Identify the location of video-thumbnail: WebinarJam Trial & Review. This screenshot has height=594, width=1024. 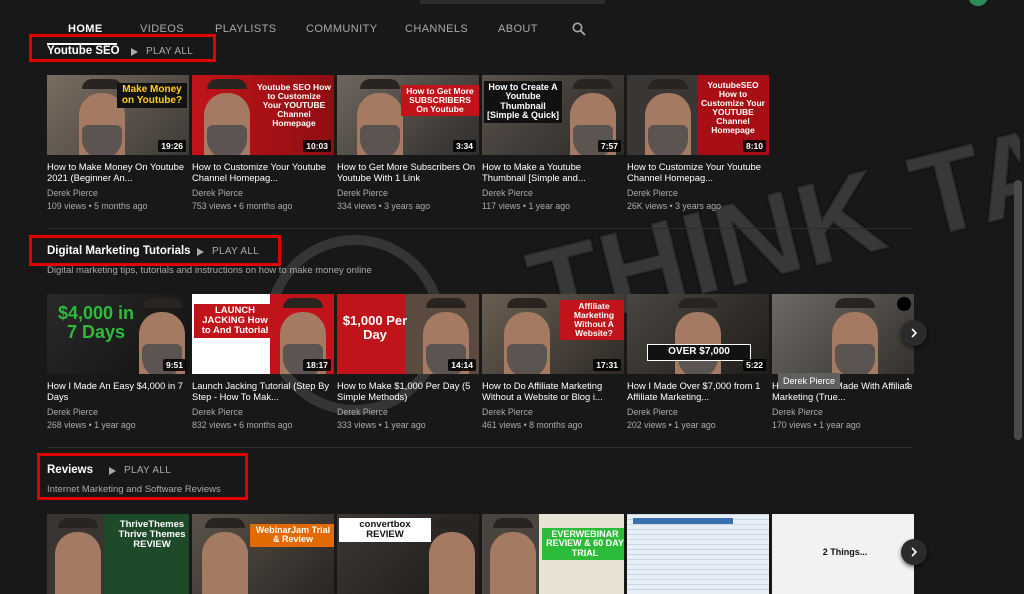
(263, 554).